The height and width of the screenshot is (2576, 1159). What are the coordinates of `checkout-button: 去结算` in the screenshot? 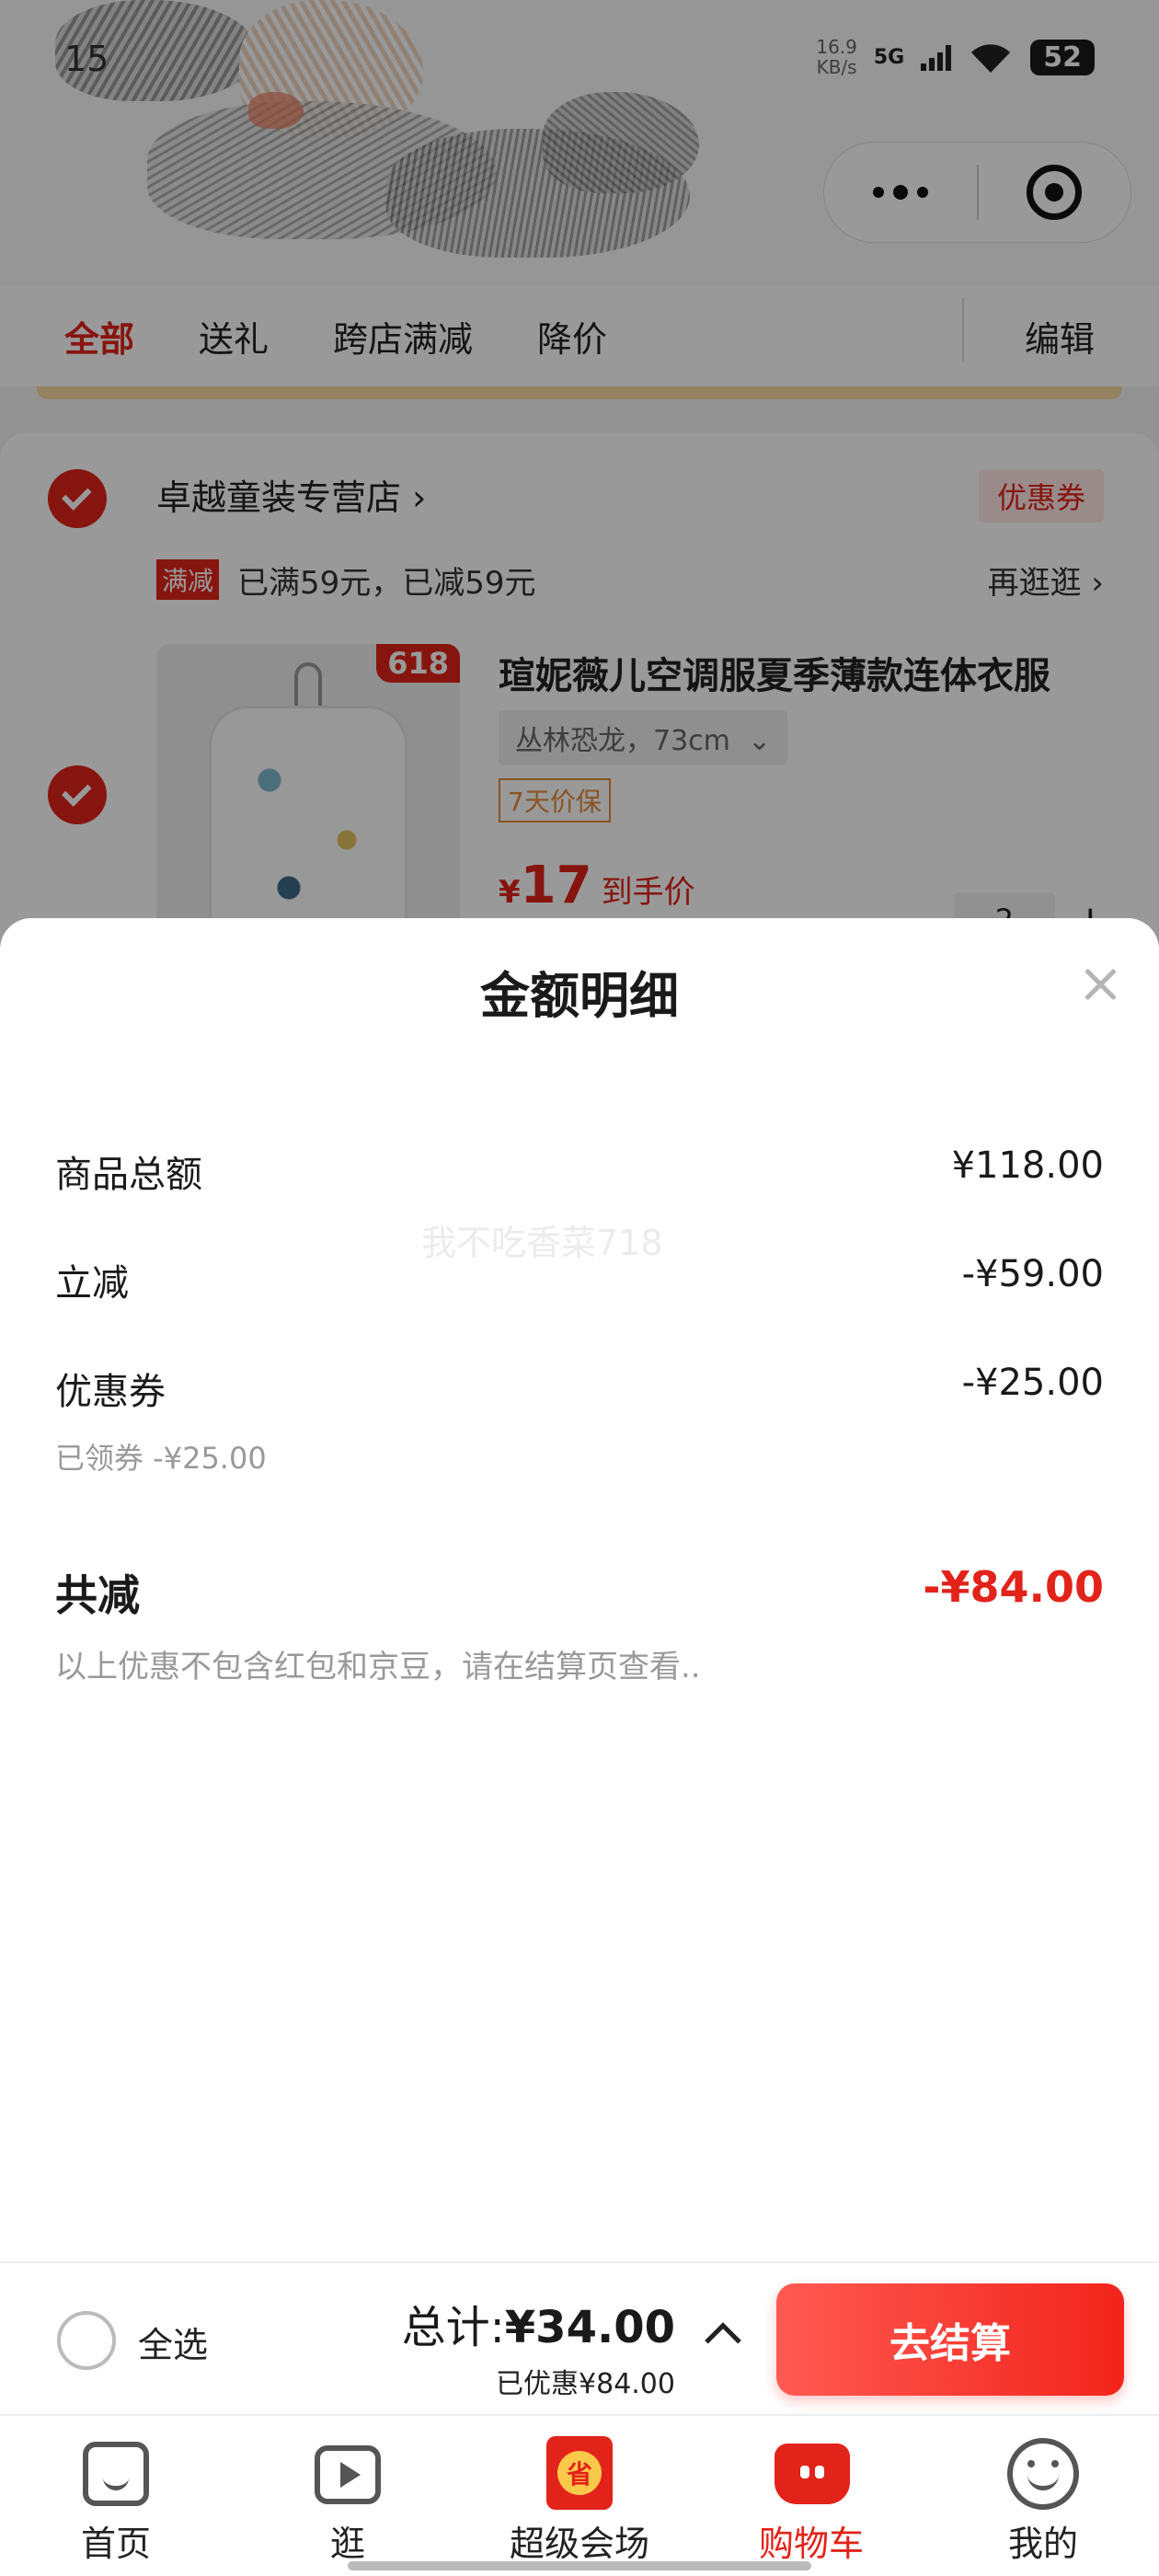 It's located at (950, 2339).